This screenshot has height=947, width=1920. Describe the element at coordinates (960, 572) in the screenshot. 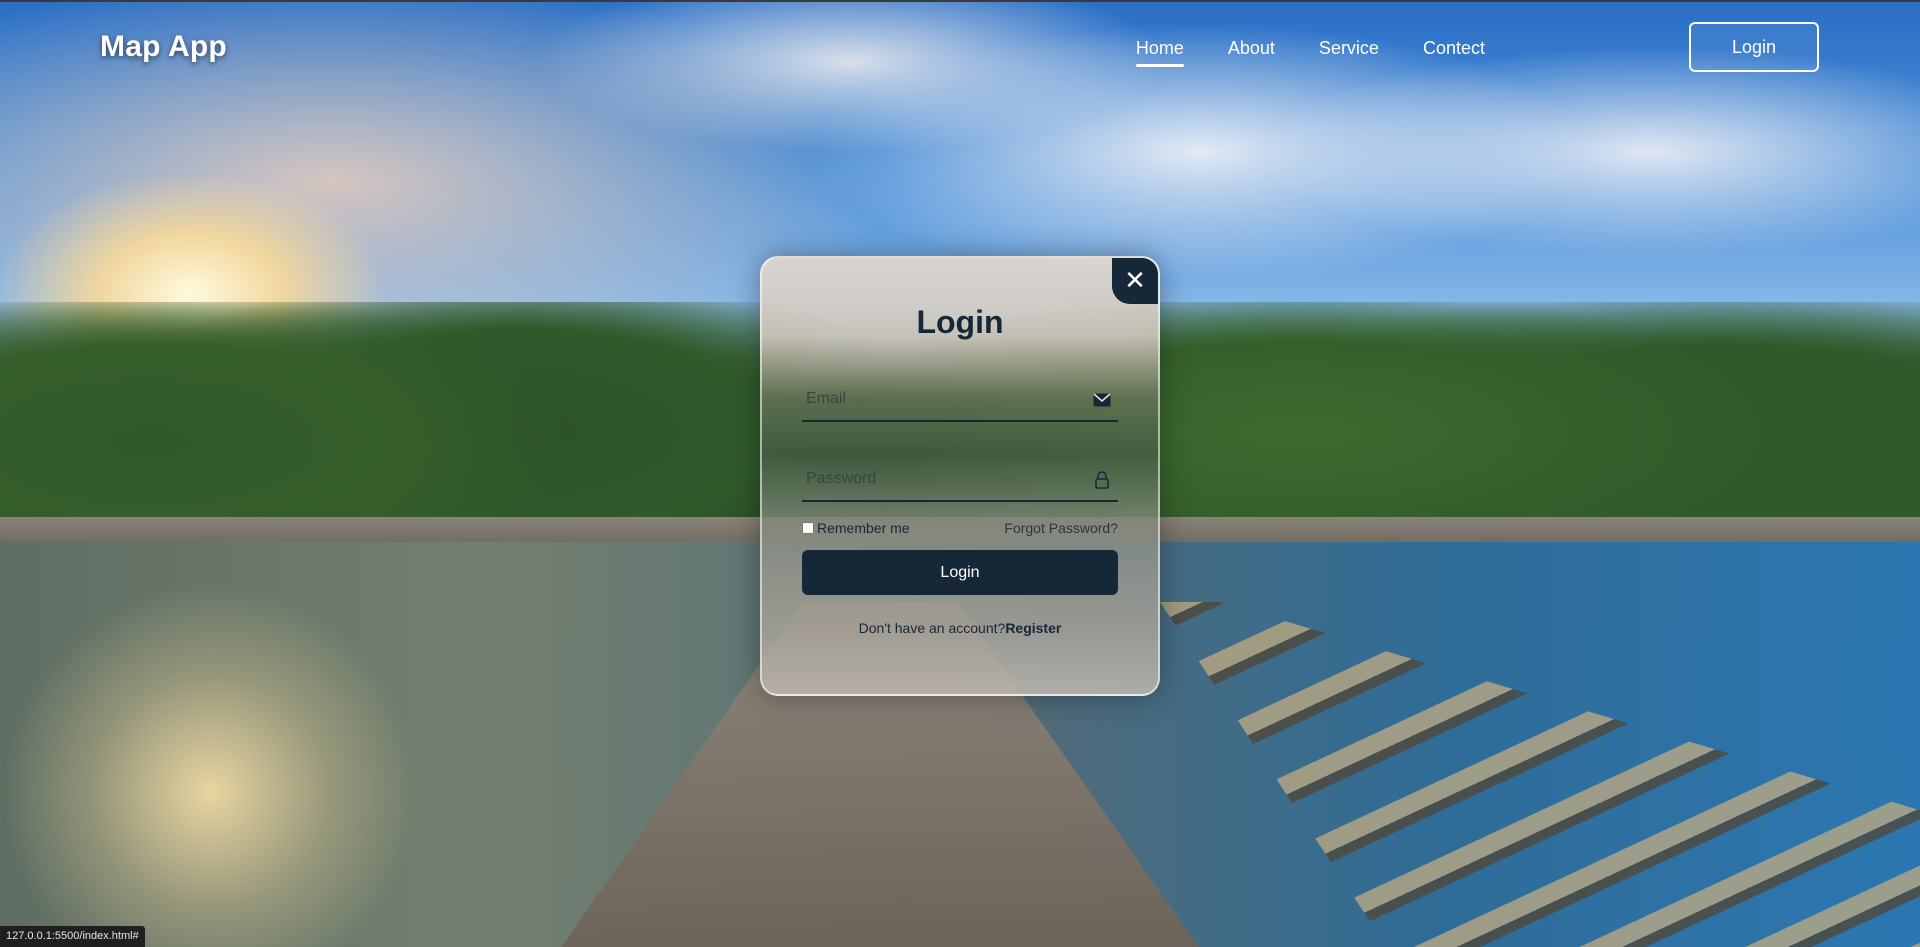

I see `login-submit-button: Login` at that location.